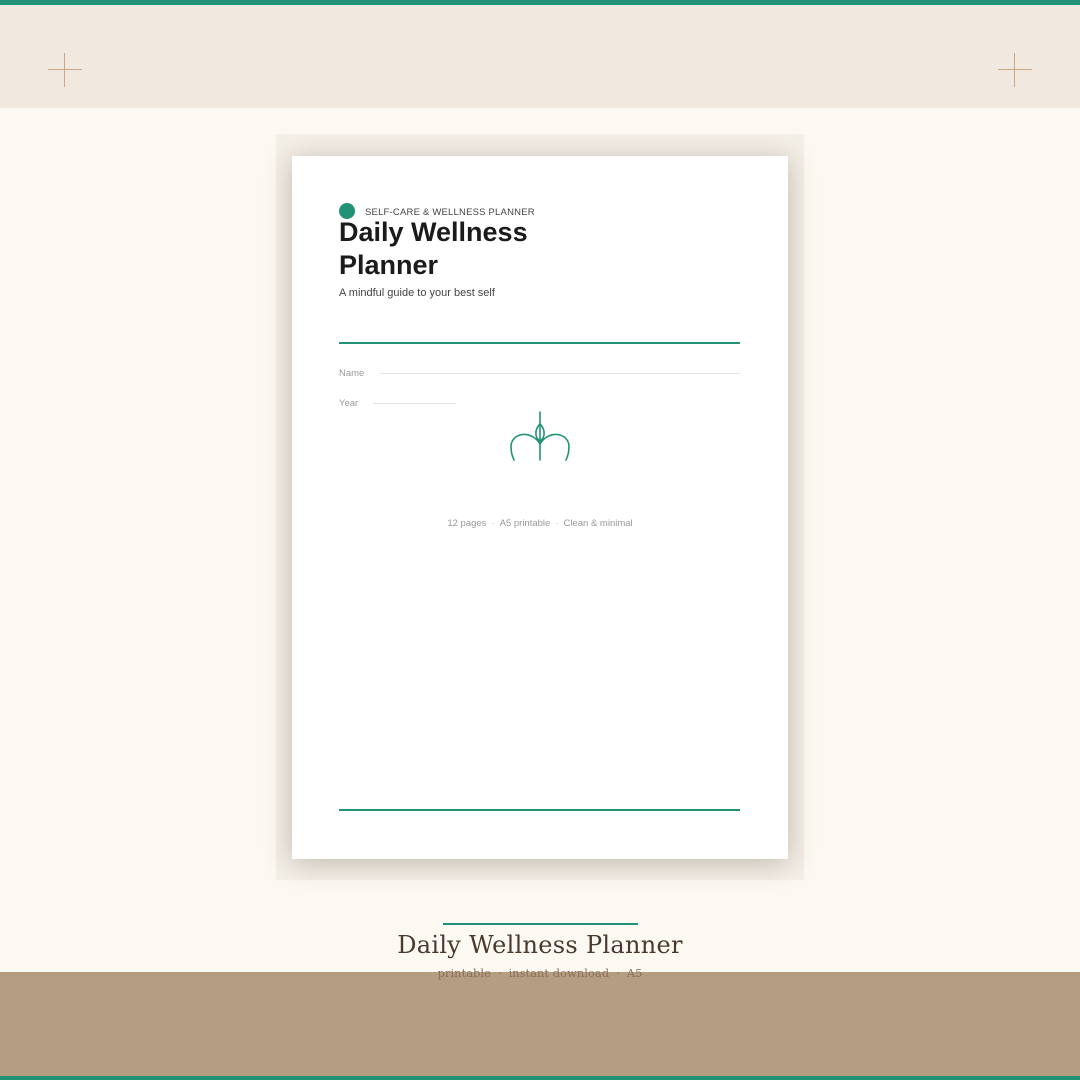 The height and width of the screenshot is (1080, 1080). I want to click on tag-instant-download: instant download, so click(559, 973).